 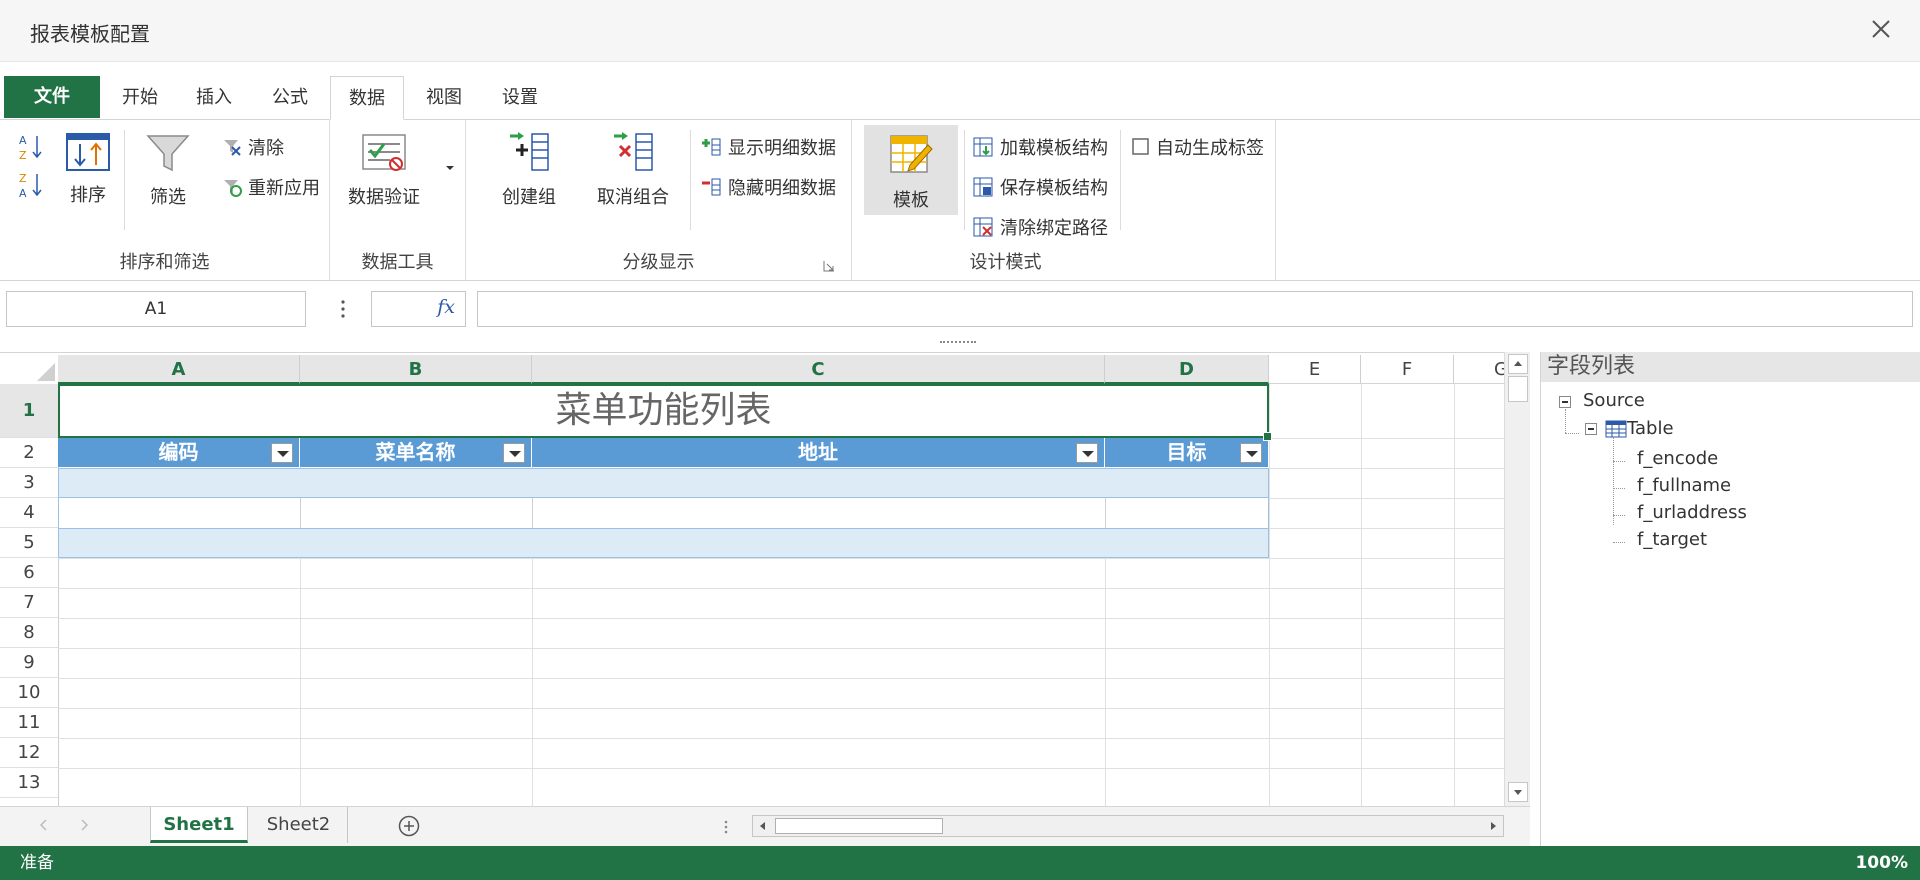 I want to click on row-header-3: 3, so click(x=29, y=483).